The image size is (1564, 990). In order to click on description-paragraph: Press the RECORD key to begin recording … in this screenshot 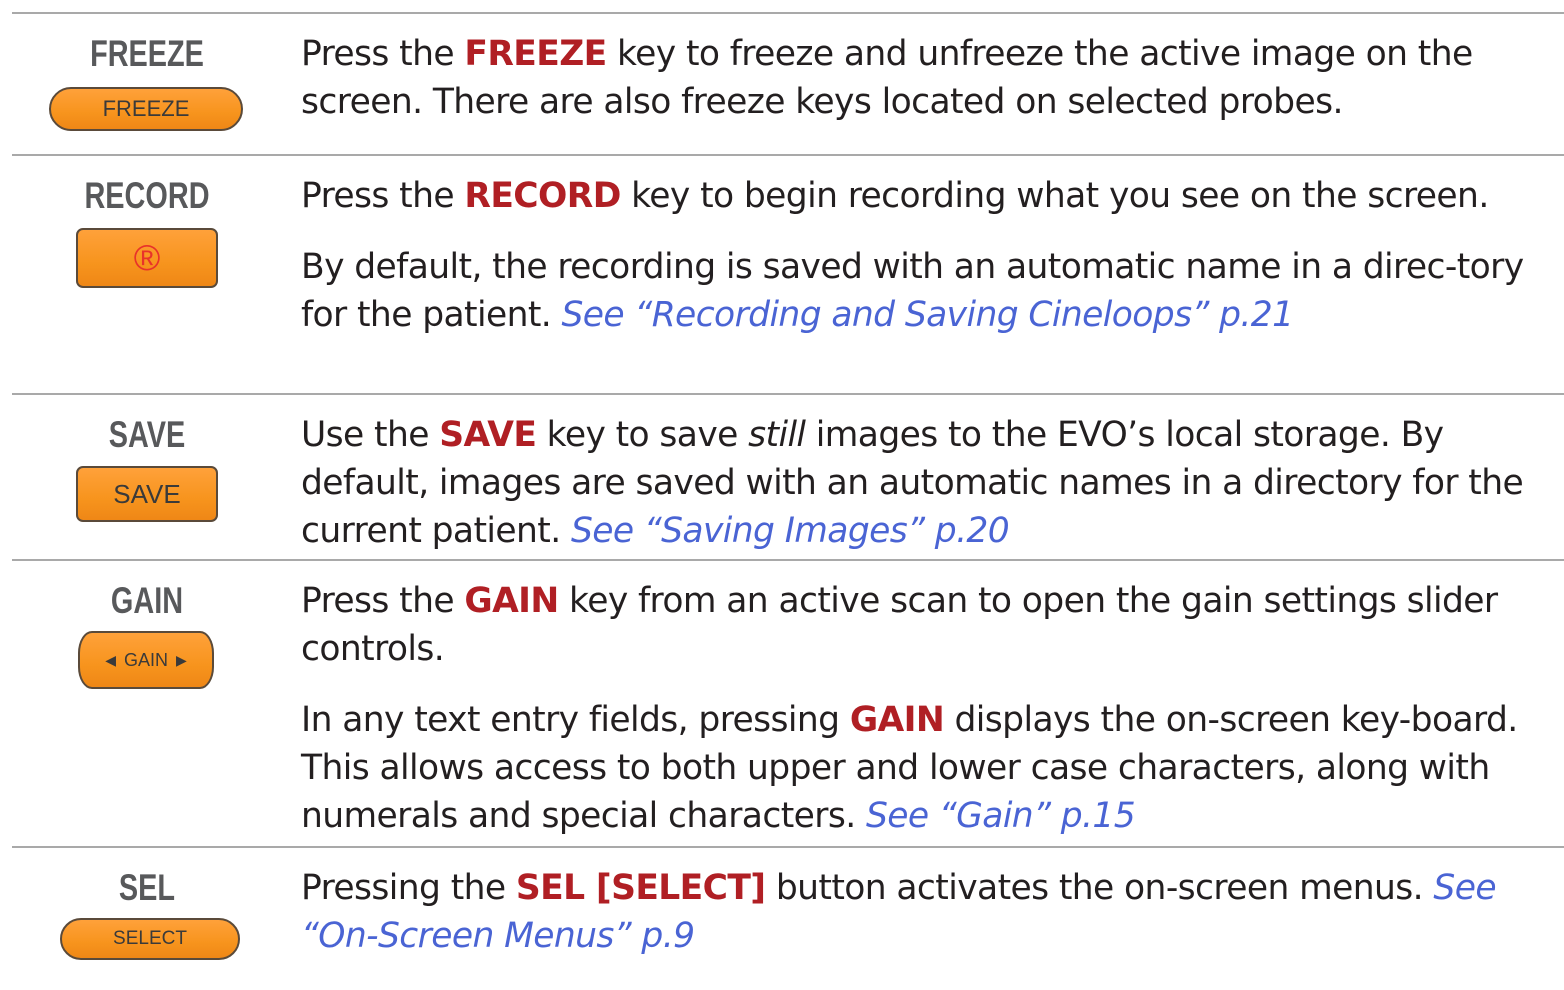, I will do `click(931, 196)`.